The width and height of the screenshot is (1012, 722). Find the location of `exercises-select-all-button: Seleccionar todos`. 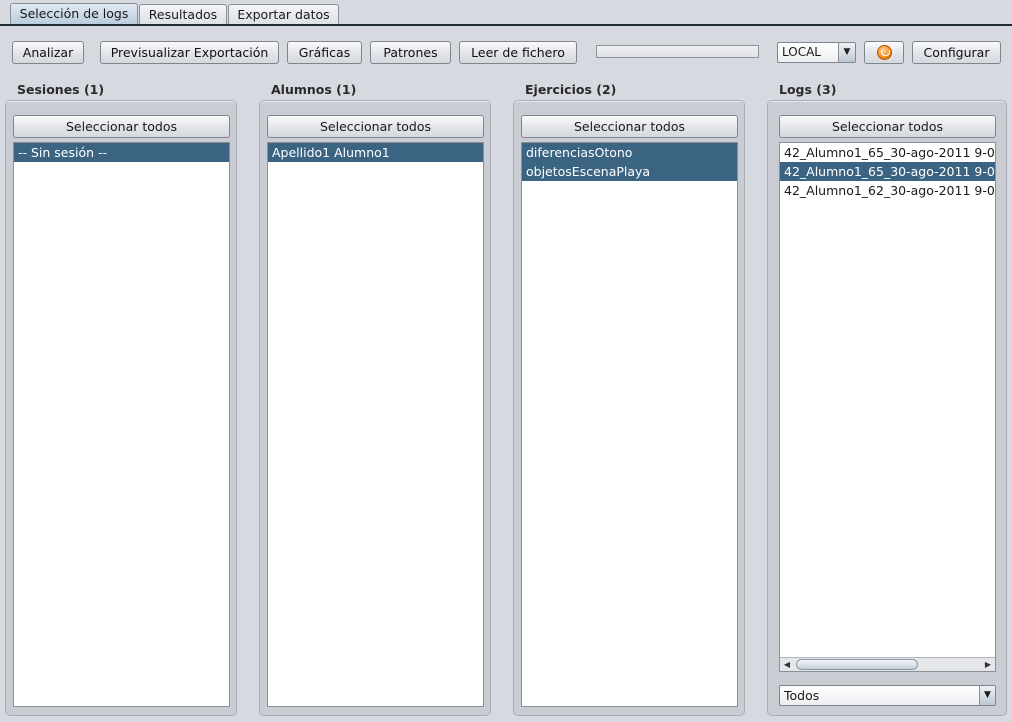

exercises-select-all-button: Seleccionar todos is located at coordinates (629, 126).